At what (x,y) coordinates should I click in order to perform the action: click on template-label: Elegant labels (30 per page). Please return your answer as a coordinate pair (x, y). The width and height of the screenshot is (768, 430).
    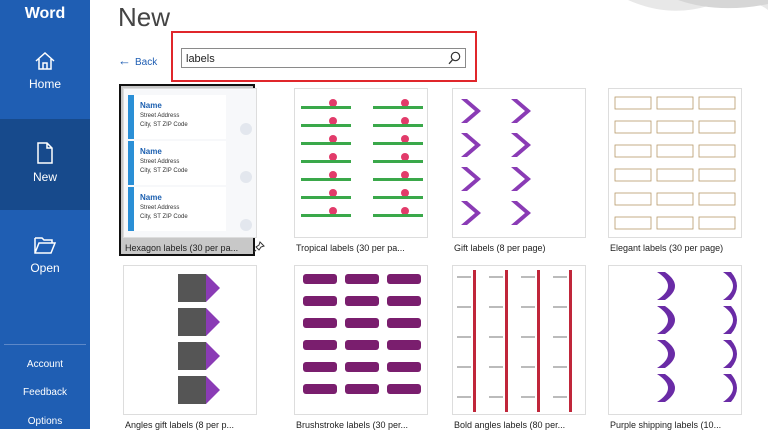
    Looking at the image, I should click on (667, 248).